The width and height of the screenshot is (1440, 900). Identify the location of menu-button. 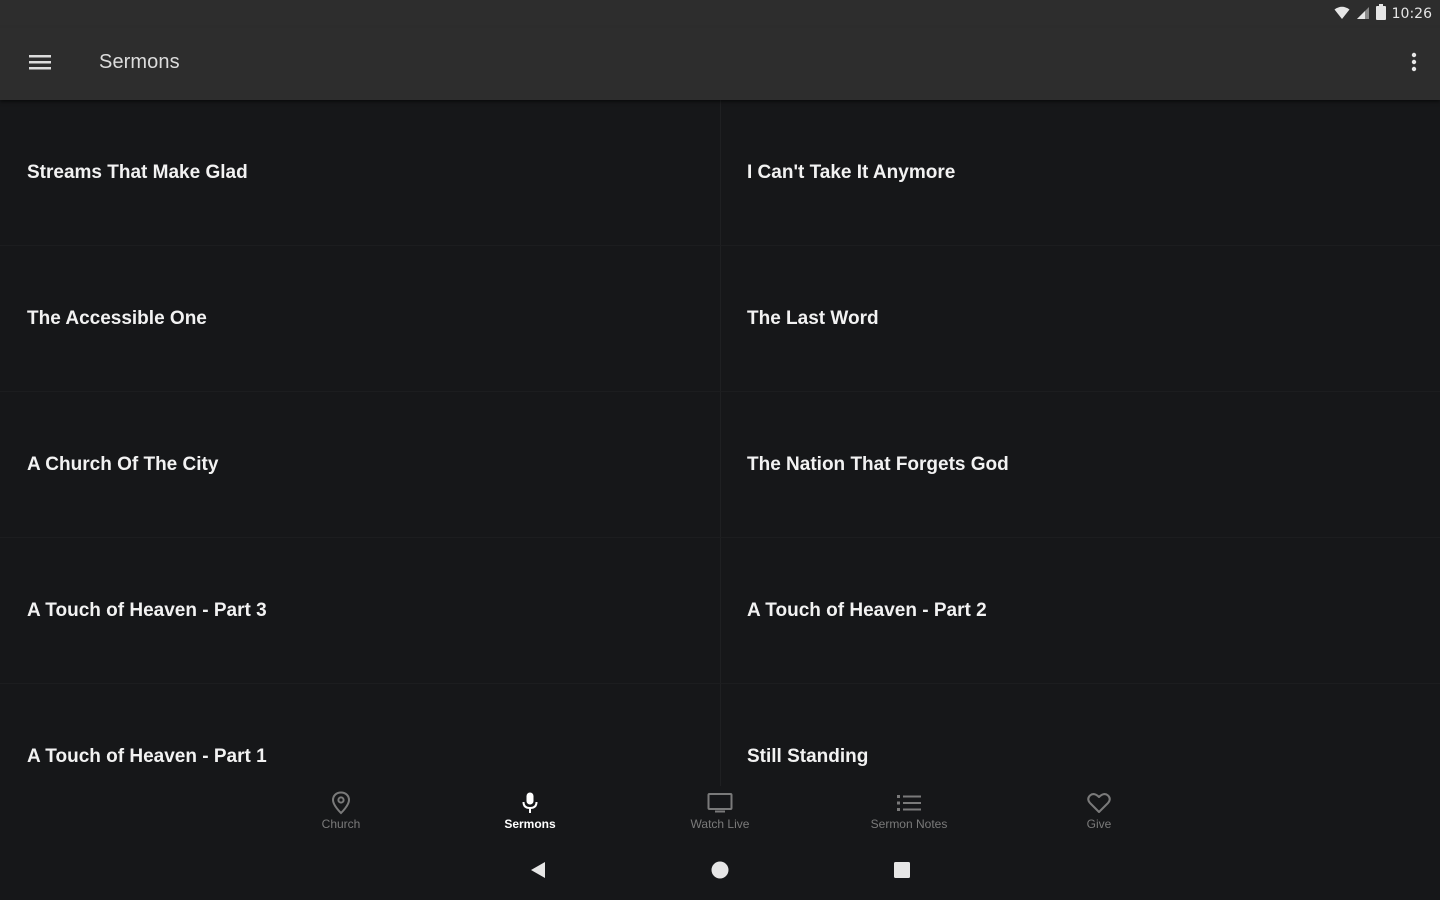
(40, 64).